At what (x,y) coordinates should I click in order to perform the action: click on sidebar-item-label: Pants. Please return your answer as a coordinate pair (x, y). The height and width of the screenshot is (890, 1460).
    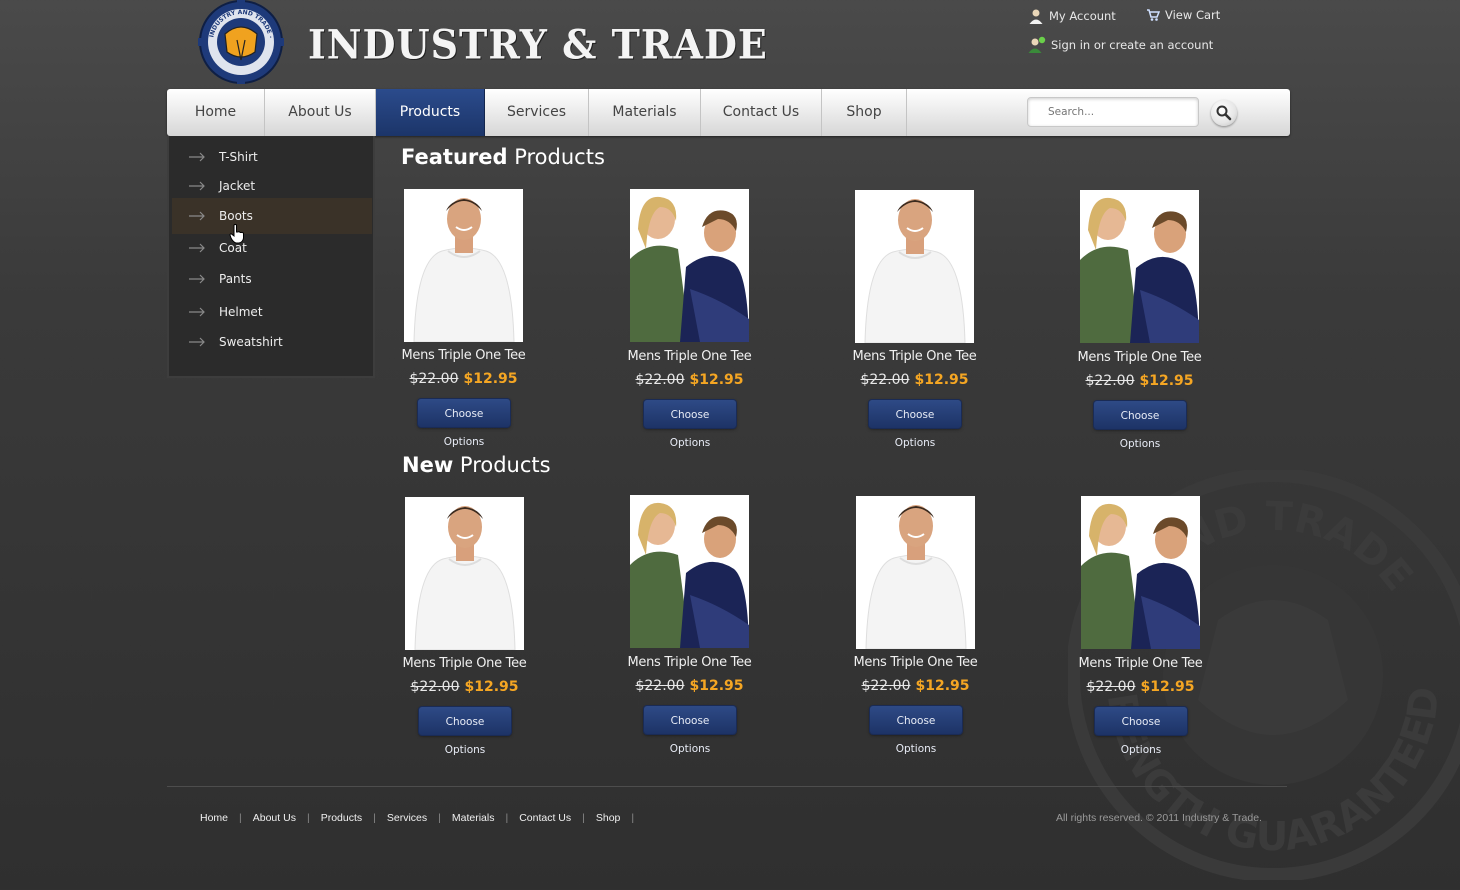
    Looking at the image, I should click on (235, 279).